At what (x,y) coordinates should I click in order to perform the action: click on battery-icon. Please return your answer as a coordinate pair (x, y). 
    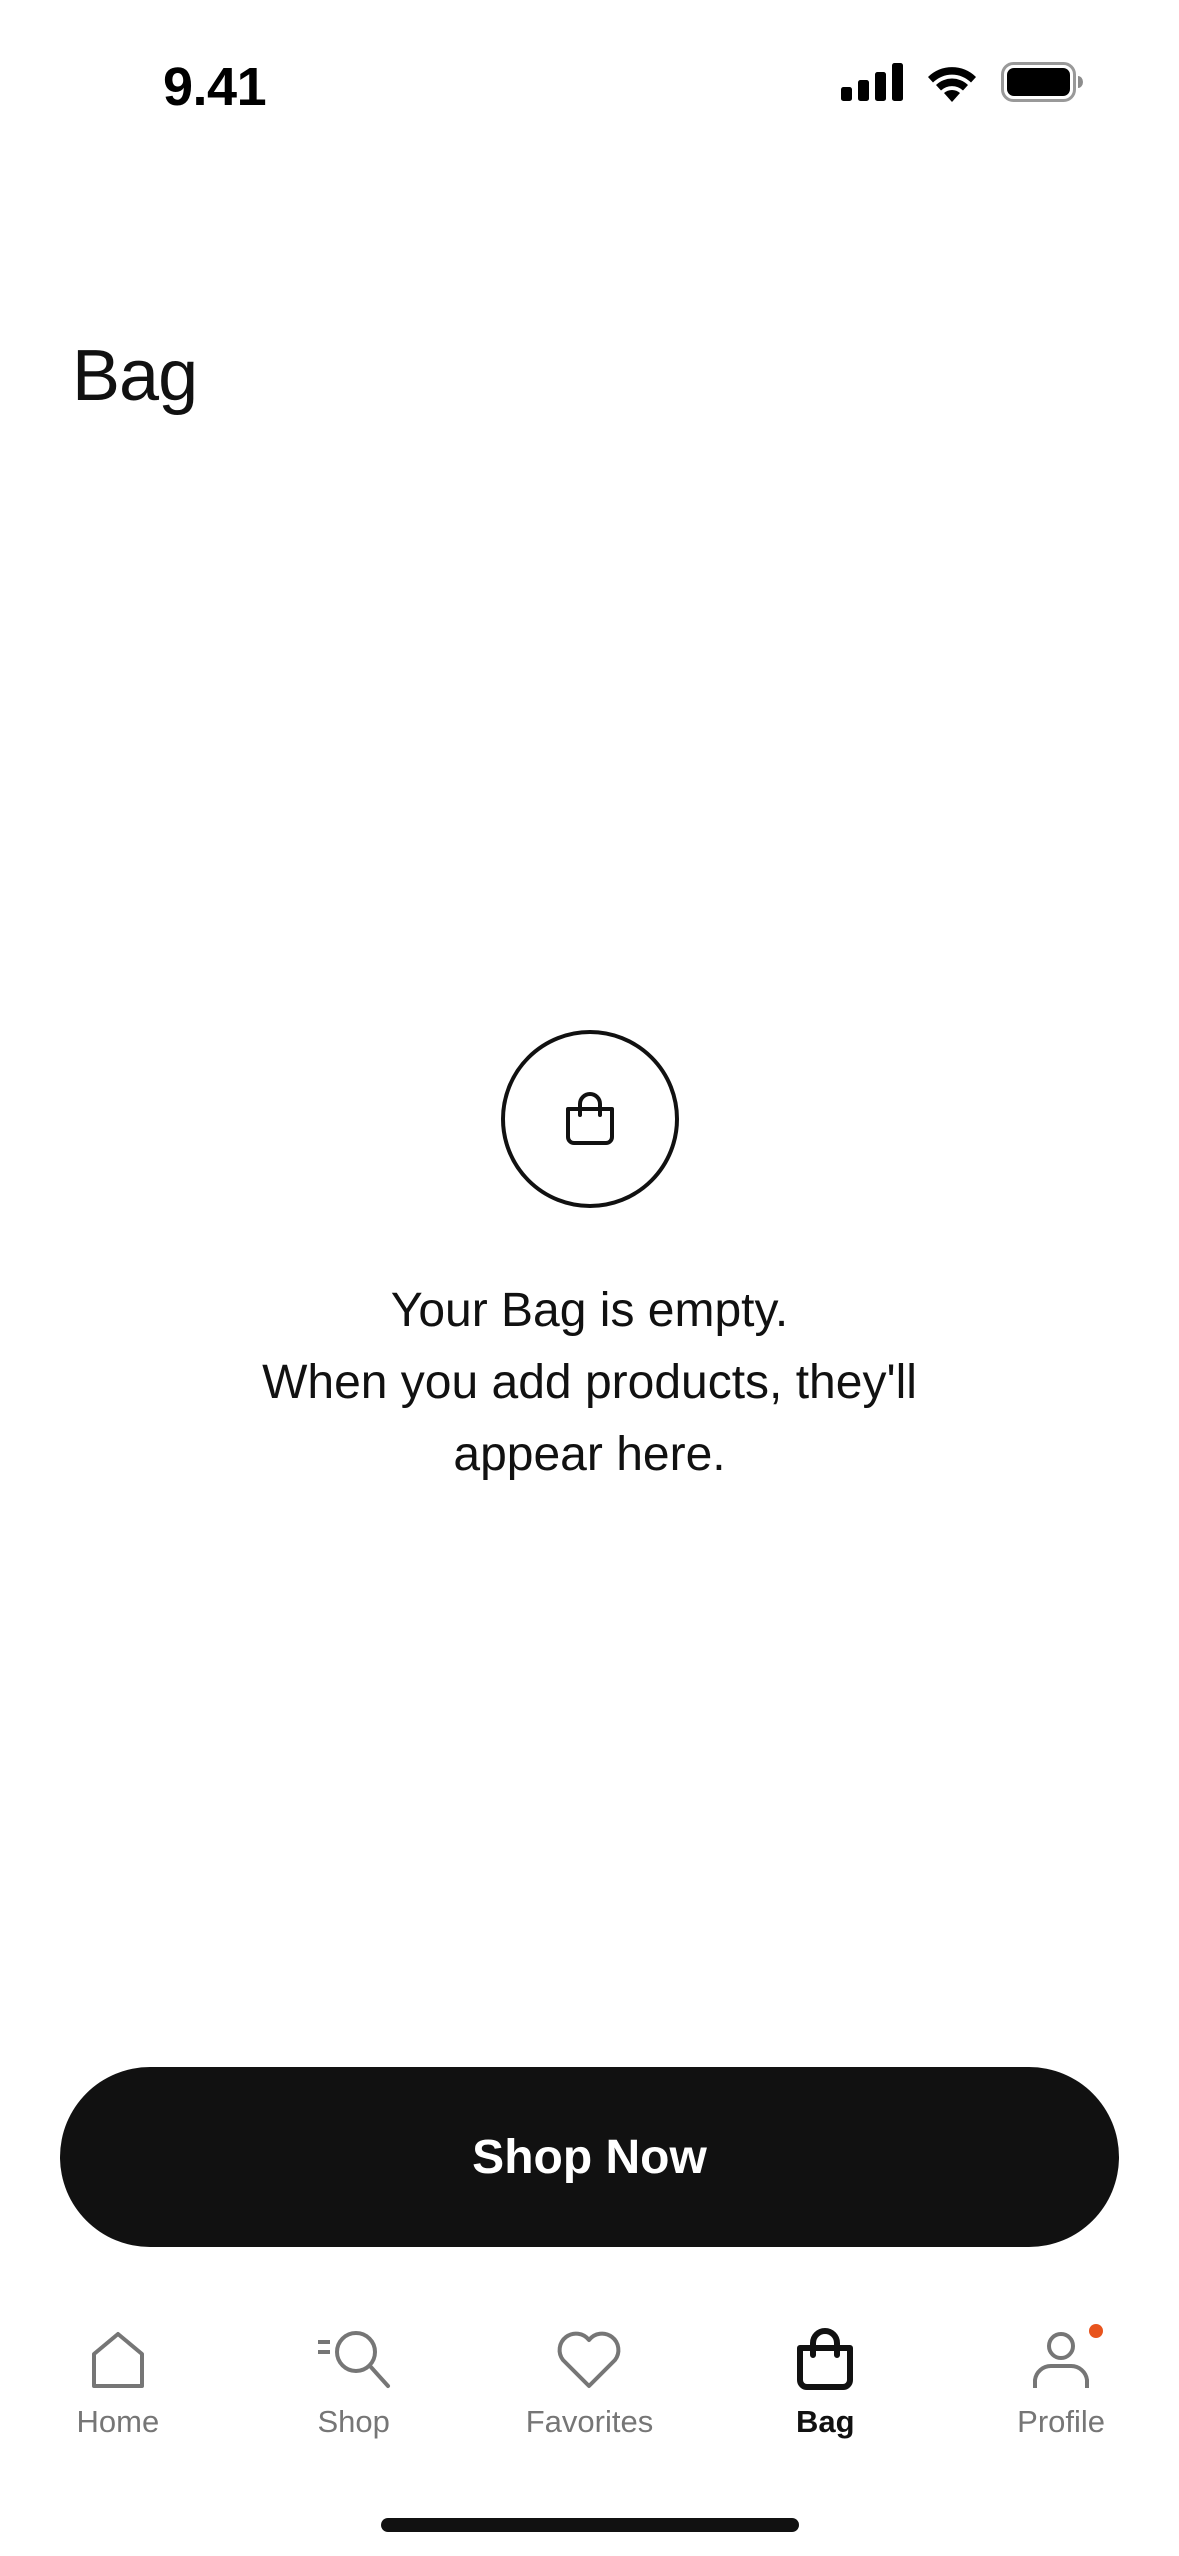
    Looking at the image, I should click on (1042, 82).